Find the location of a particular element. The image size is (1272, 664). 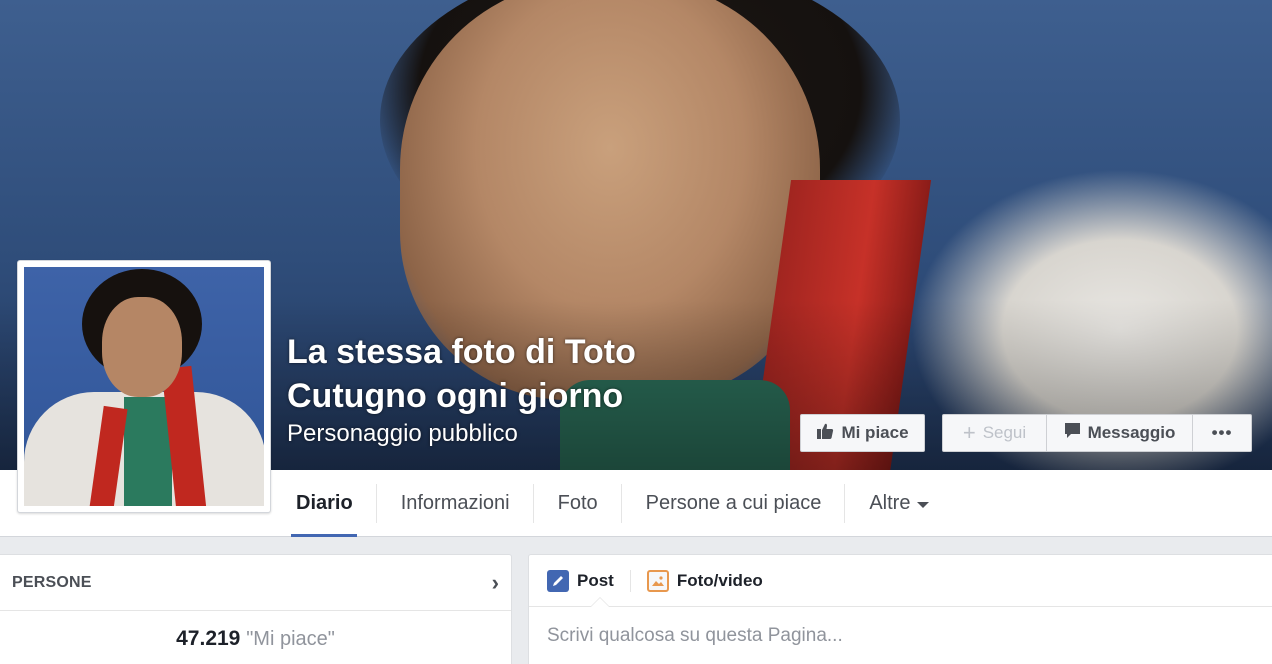

tab-label: Persone a cui piace is located at coordinates (733, 503).